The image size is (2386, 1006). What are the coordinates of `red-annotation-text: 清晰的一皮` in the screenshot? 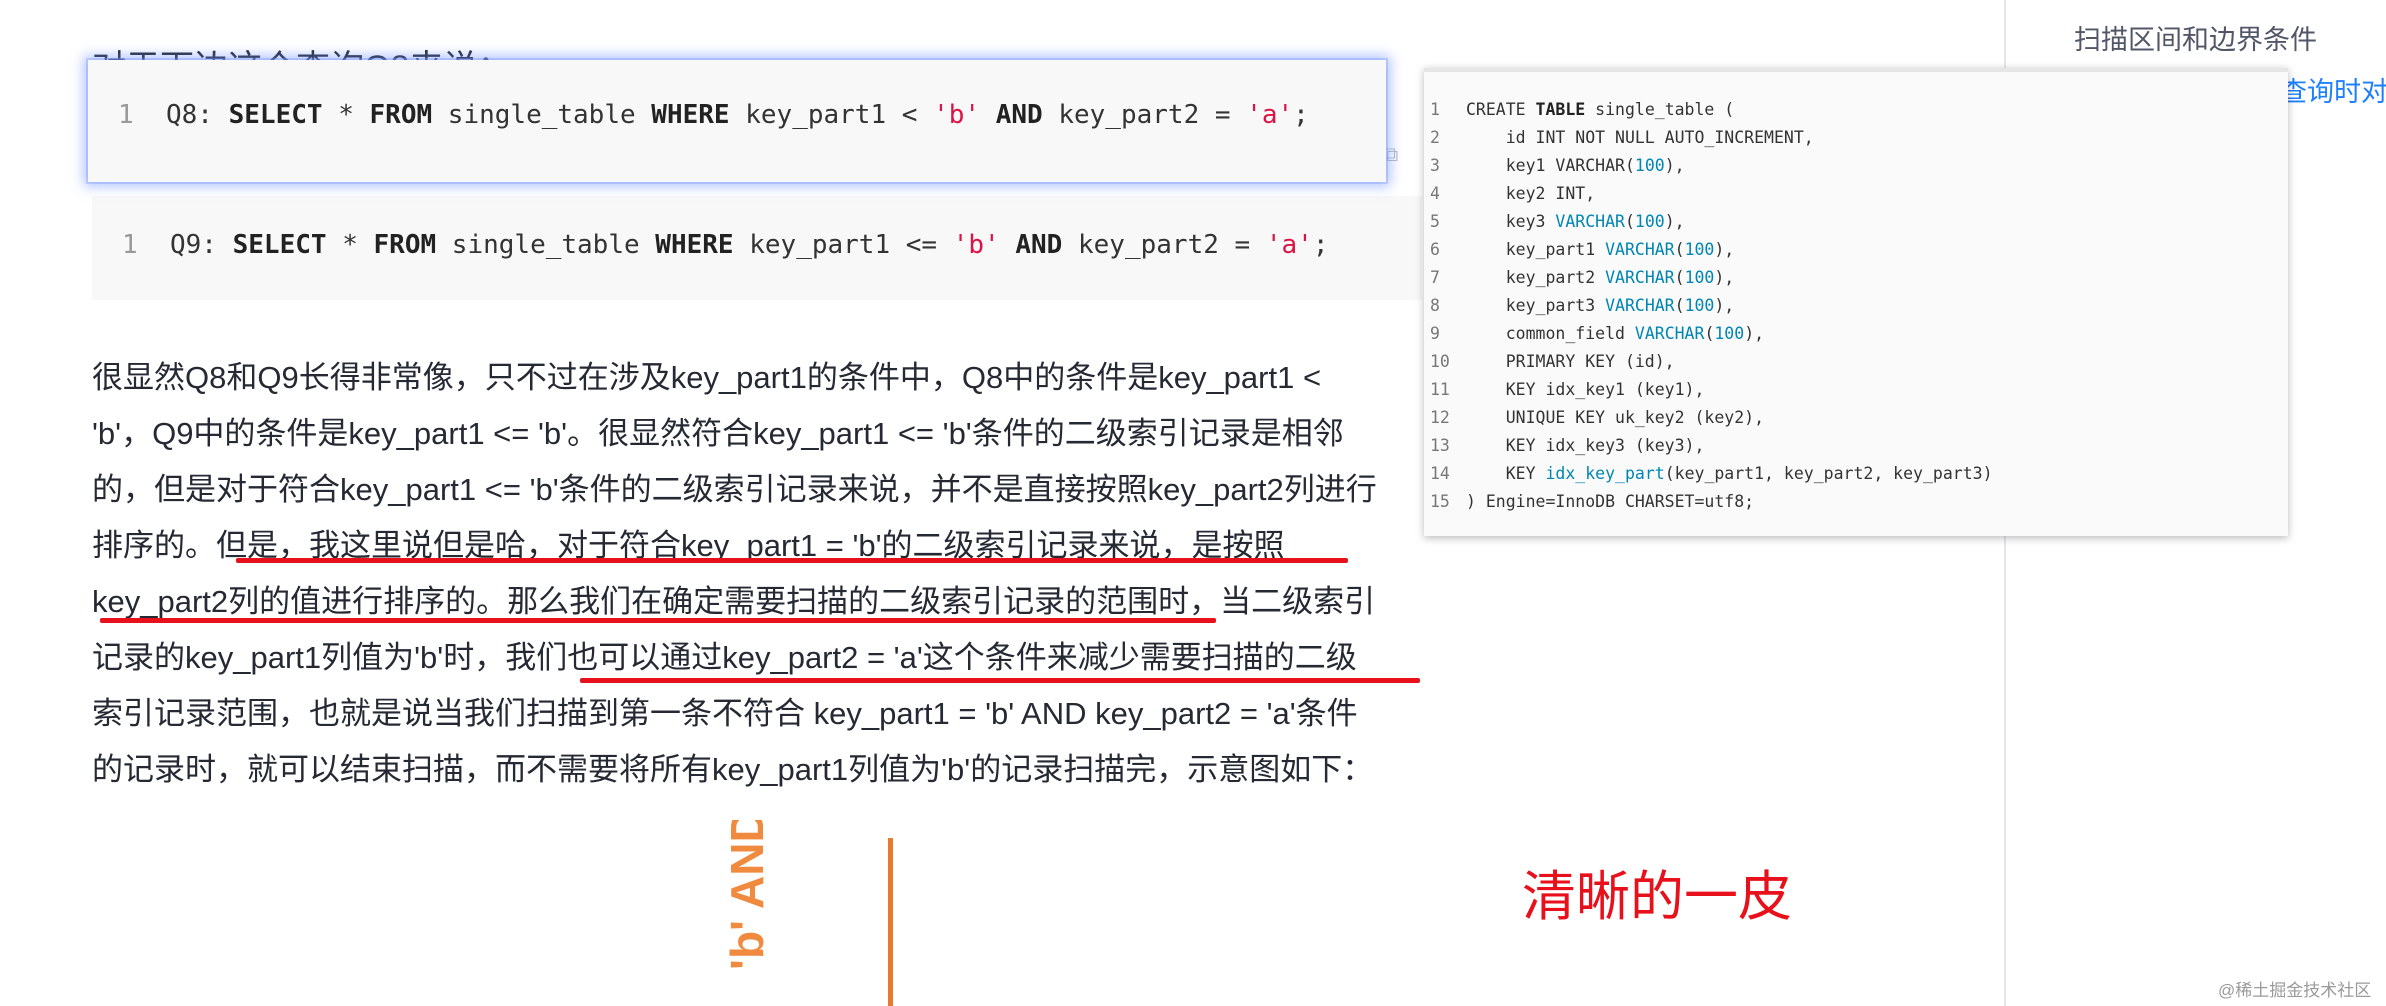 It's located at (1657, 897).